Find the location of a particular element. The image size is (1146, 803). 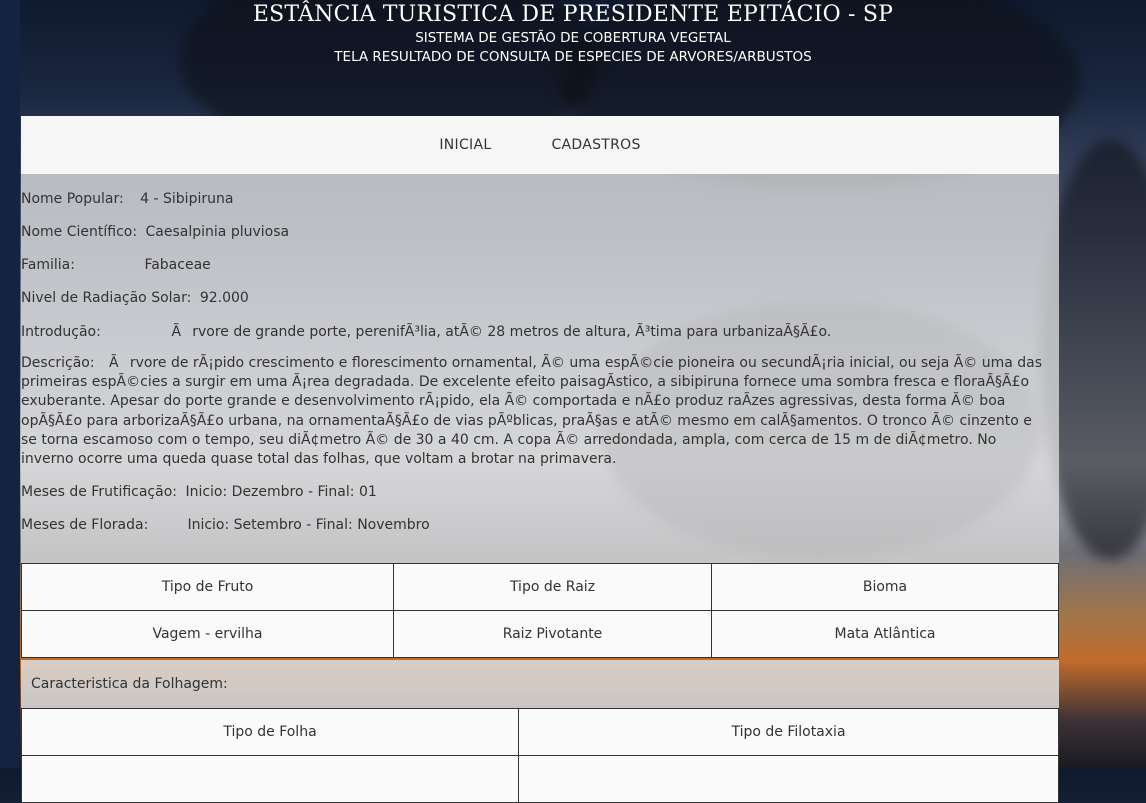

folhagem-table: Tipo de Folha Tipo de Filotaxia is located at coordinates (540, 755).